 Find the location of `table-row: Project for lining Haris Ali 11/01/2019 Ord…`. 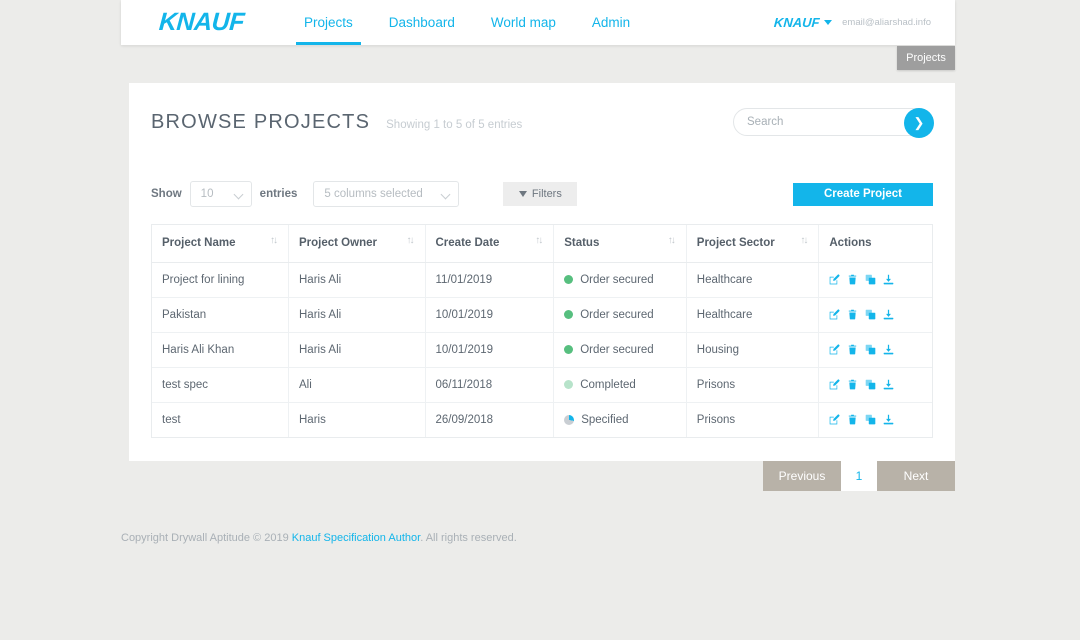

table-row: Project for lining Haris Ali 11/01/2019 Ord… is located at coordinates (542, 280).